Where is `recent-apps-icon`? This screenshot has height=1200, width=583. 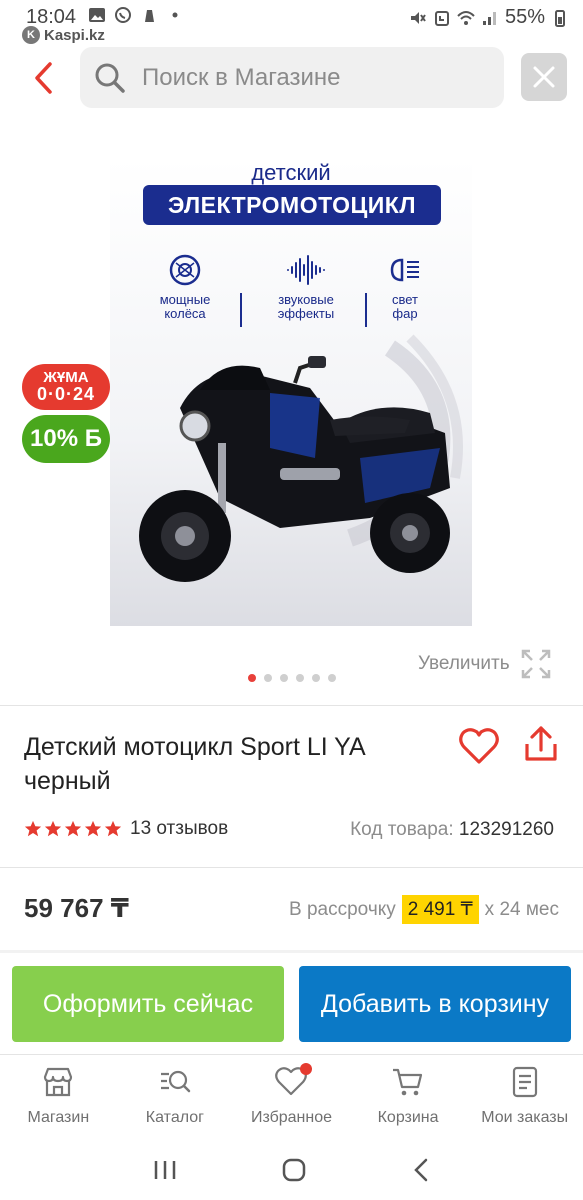
recent-apps-icon is located at coordinates (165, 1170).